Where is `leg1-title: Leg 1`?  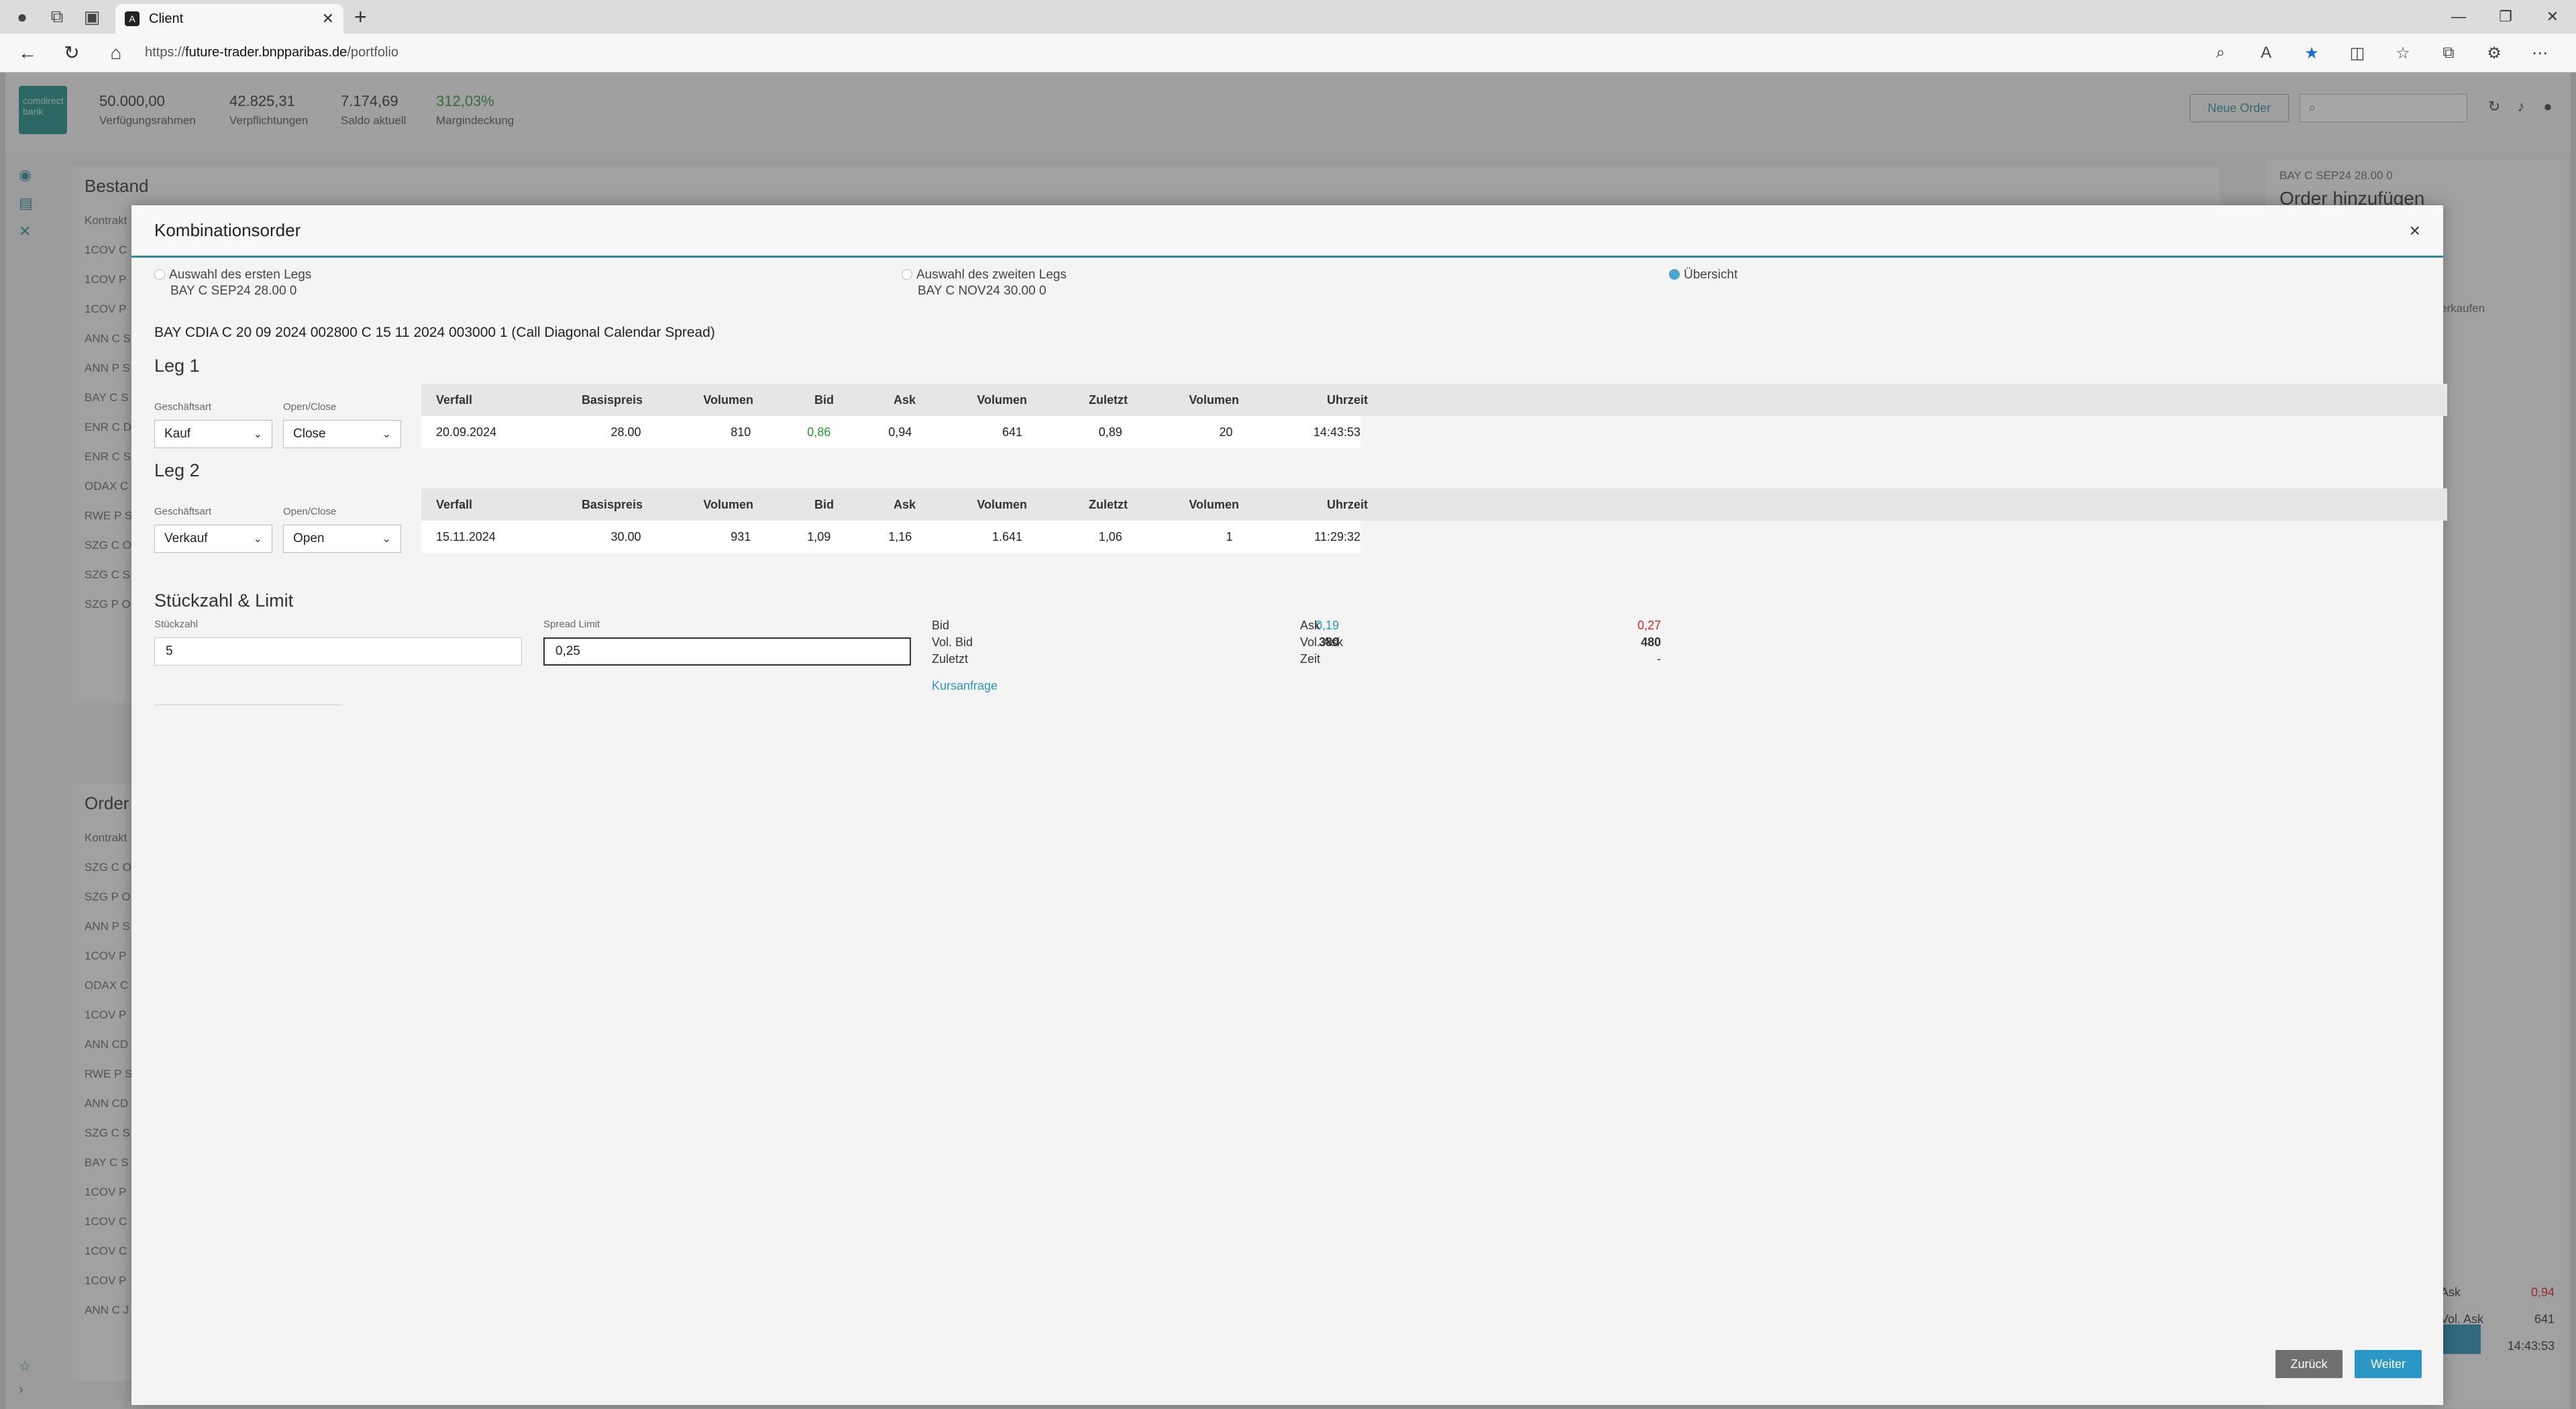
leg1-title: Leg 1 is located at coordinates (177, 366).